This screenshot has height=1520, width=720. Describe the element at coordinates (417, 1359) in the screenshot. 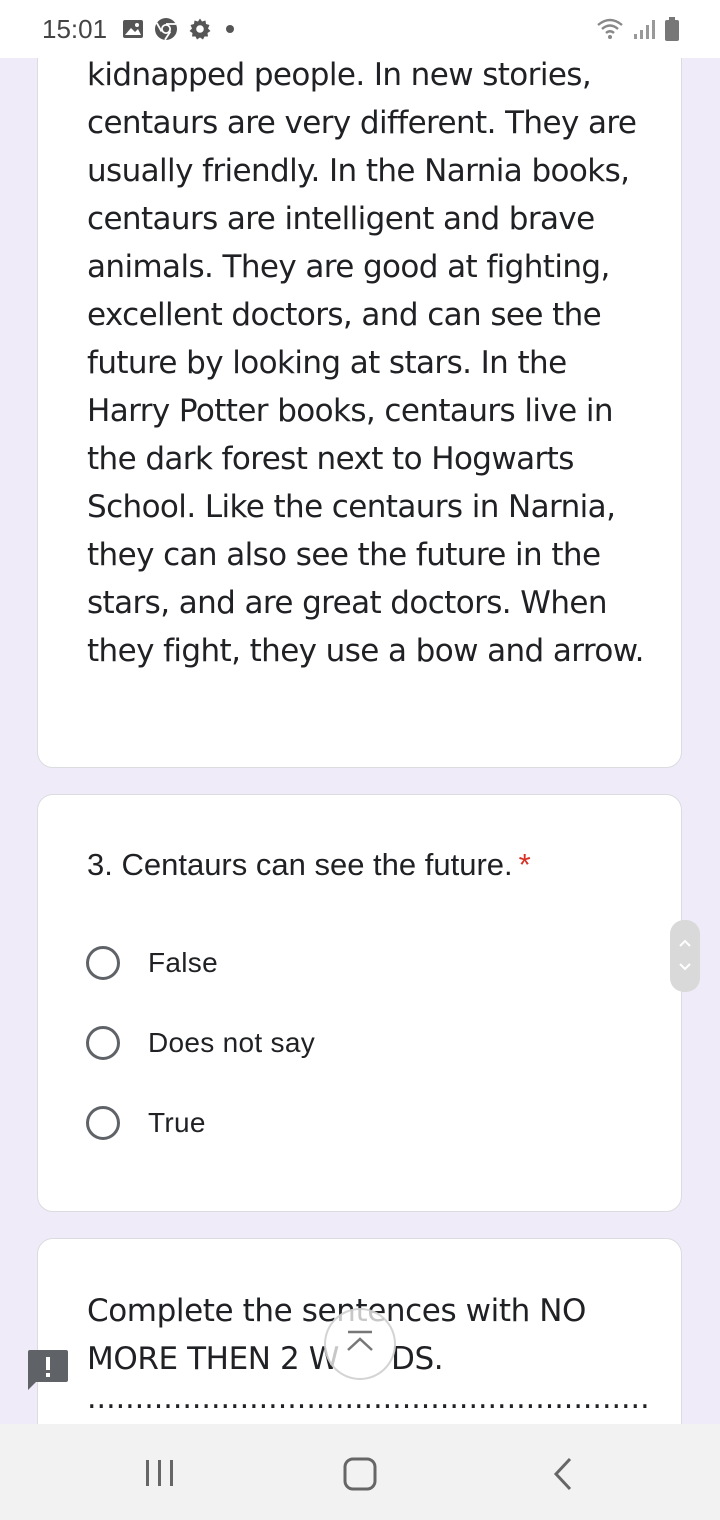

I see `section-title-end: DS.` at that location.